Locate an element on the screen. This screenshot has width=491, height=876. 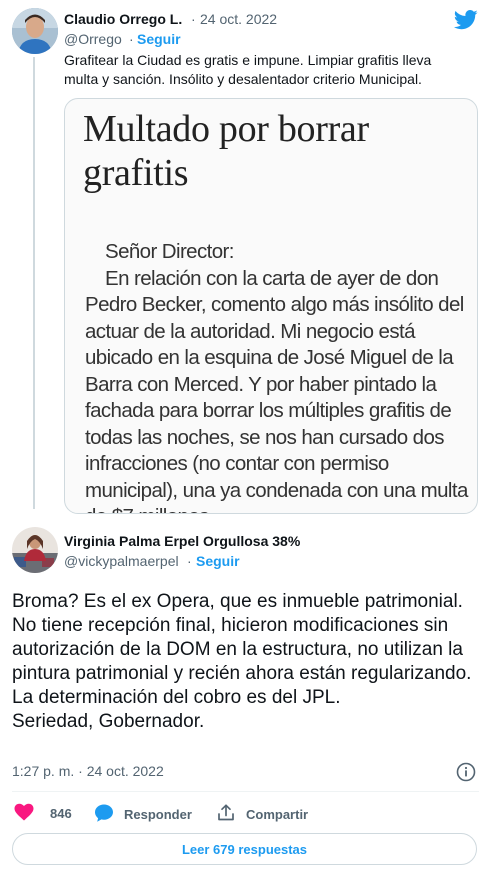
read-replies-button: Leer 679 respuestas is located at coordinates (244, 849).